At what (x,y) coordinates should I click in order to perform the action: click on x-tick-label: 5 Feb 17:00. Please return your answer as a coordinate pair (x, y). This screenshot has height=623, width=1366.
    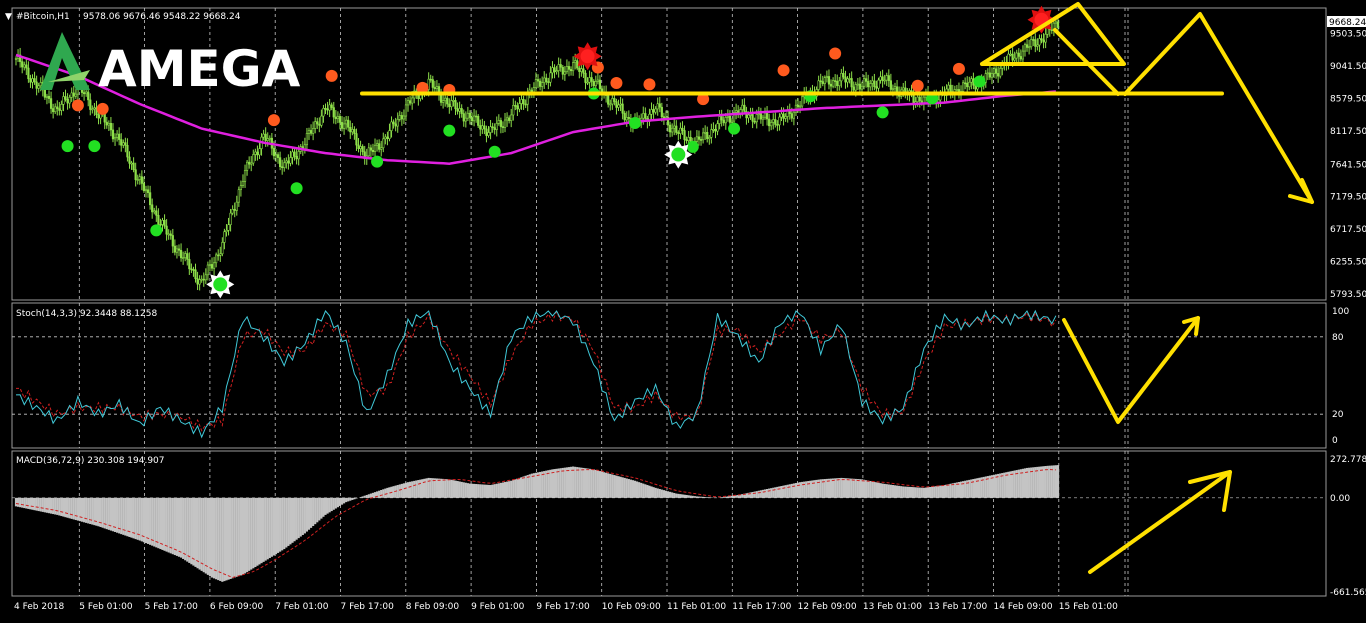
    Looking at the image, I should click on (172, 607).